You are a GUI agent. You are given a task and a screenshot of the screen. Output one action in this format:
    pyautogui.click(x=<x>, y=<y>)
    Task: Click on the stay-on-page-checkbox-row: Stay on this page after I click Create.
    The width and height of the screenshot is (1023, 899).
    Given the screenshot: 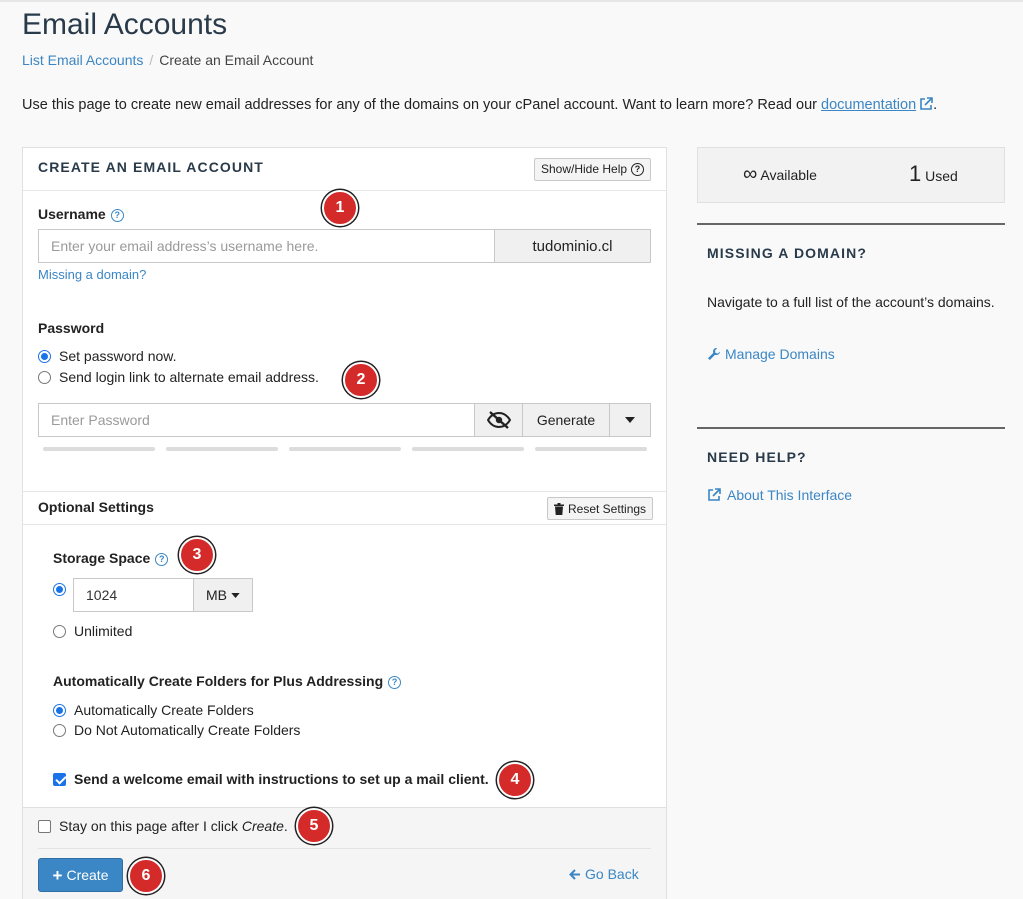 What is the action you would take?
    pyautogui.click(x=163, y=826)
    